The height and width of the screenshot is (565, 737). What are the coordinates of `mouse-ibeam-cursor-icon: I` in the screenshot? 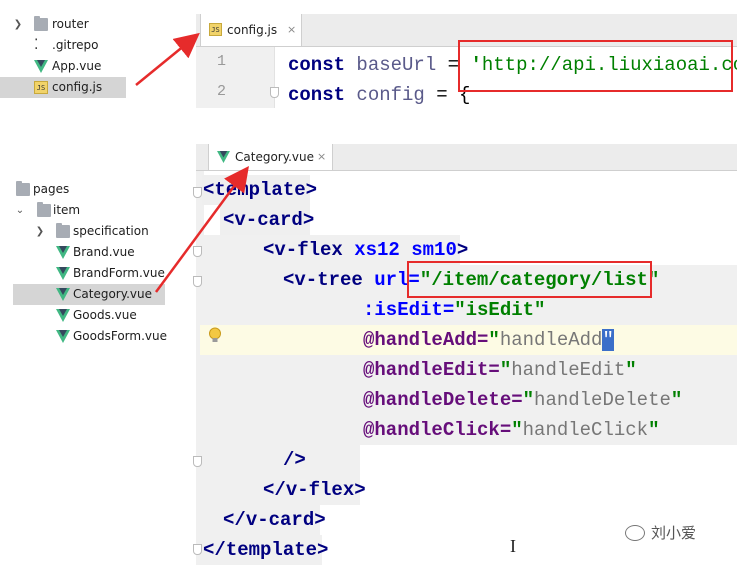 It's located at (513, 546).